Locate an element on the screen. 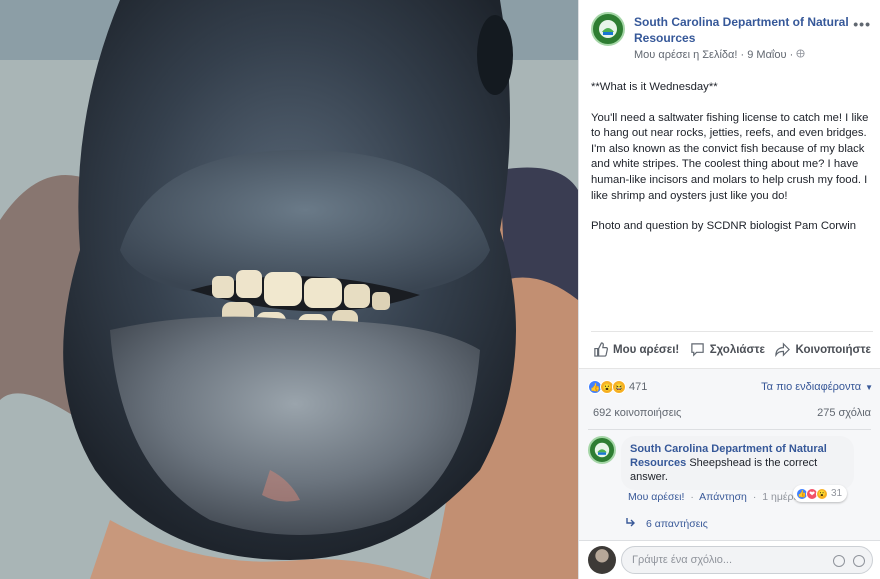 The width and height of the screenshot is (880, 579). post-date: 9 Μαΐου is located at coordinates (766, 55).